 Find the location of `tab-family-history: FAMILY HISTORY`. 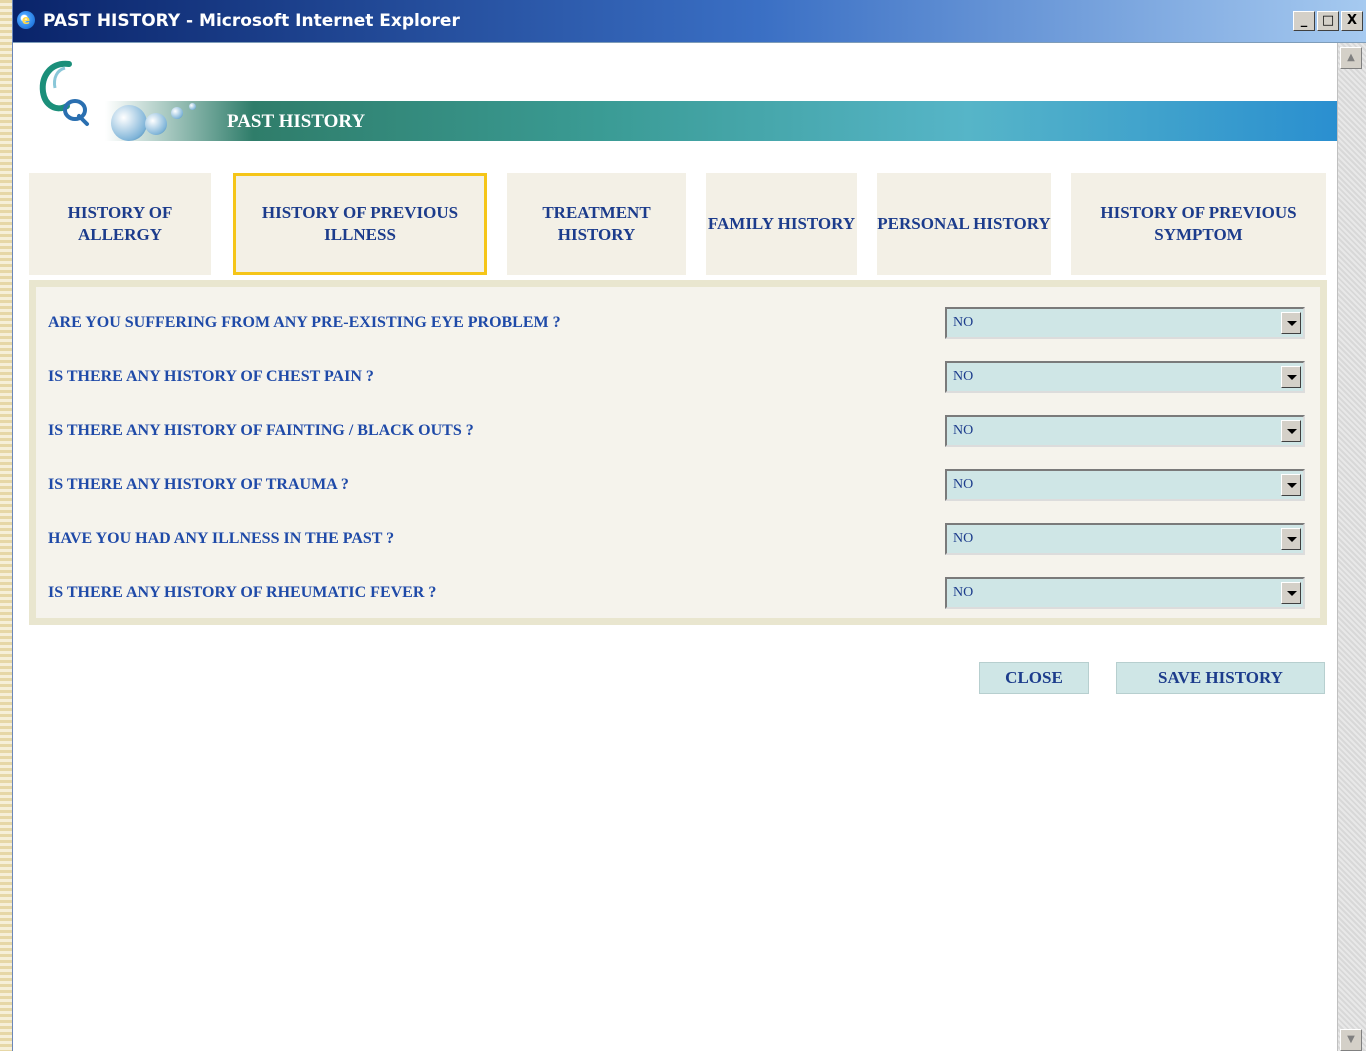

tab-family-history: FAMILY HISTORY is located at coordinates (781, 224).